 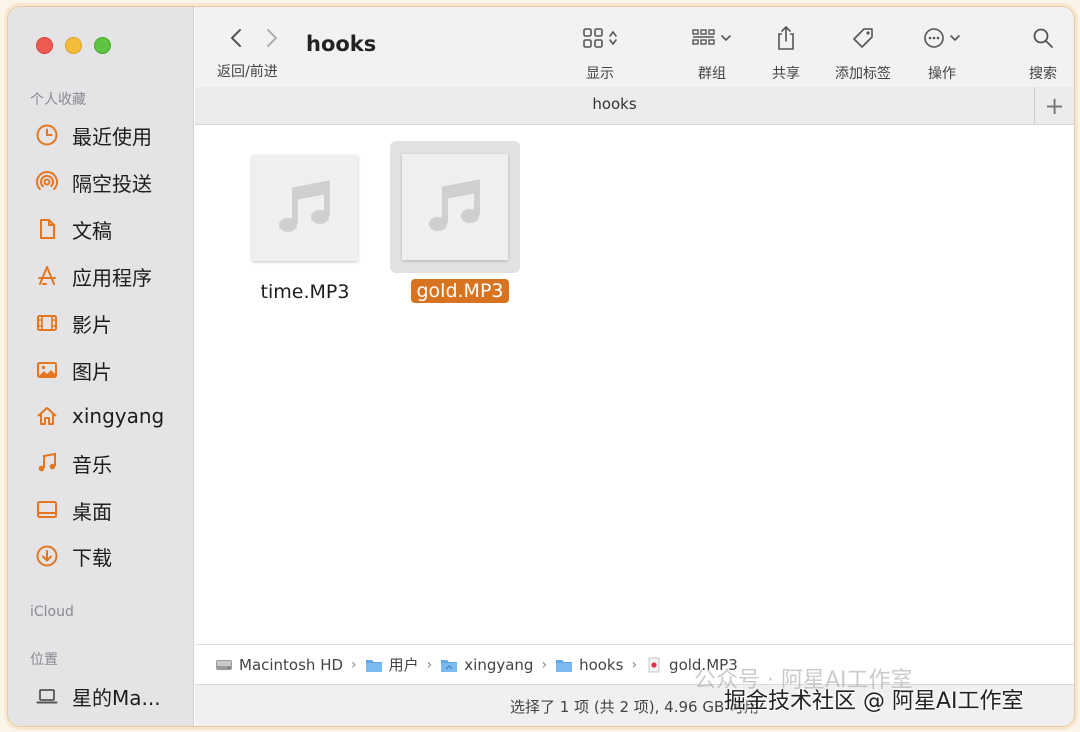 What do you see at coordinates (593, 38) in the screenshot?
I see `grid-icon` at bounding box center [593, 38].